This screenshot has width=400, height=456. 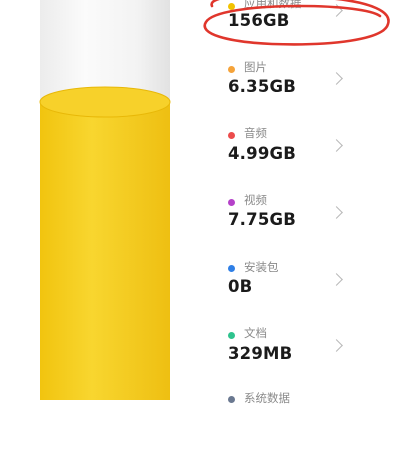 What do you see at coordinates (260, 353) in the screenshot?
I see `documents-size: 329MB` at bounding box center [260, 353].